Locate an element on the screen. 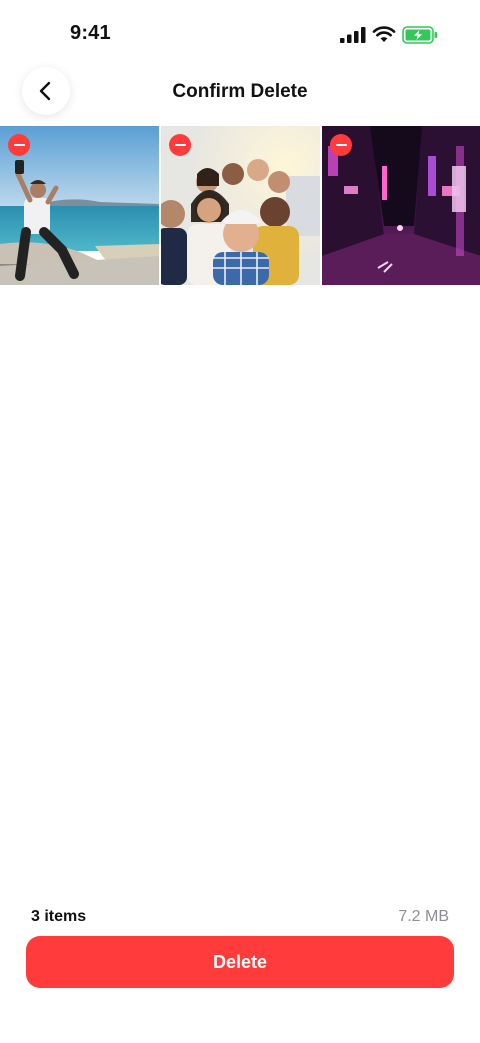 The image size is (480, 1043). remove-photo-1-button is located at coordinates (19, 145).